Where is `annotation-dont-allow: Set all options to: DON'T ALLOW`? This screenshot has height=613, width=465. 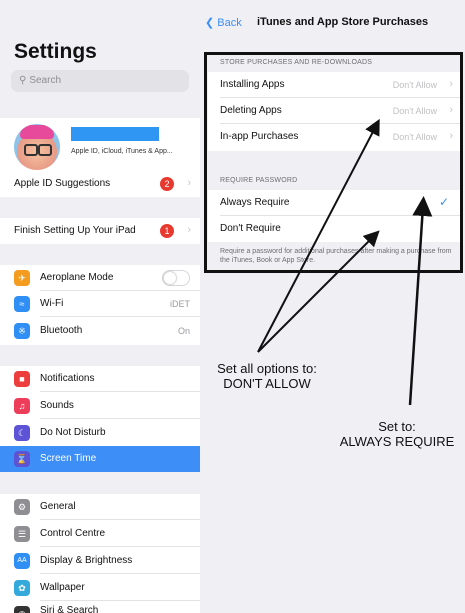
annotation-dont-allow: Set all options to: DON'T ALLOW is located at coordinates (267, 376).